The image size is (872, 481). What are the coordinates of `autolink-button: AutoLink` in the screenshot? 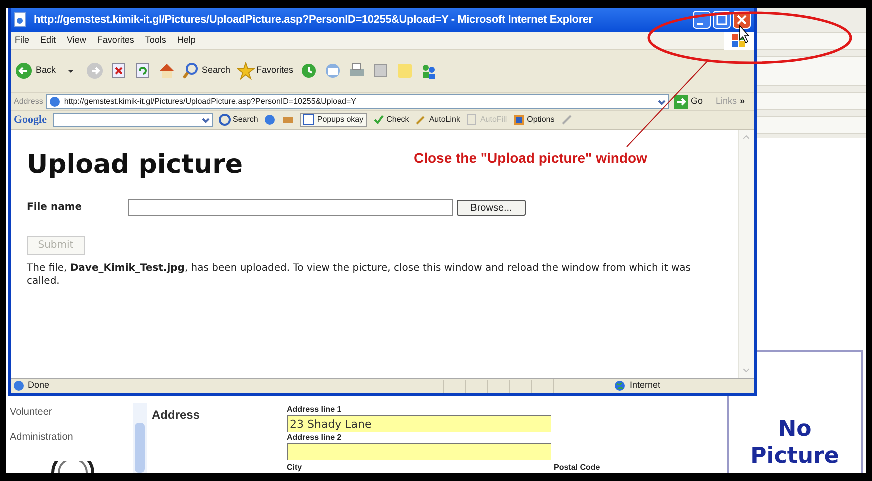 It's located at (437, 120).